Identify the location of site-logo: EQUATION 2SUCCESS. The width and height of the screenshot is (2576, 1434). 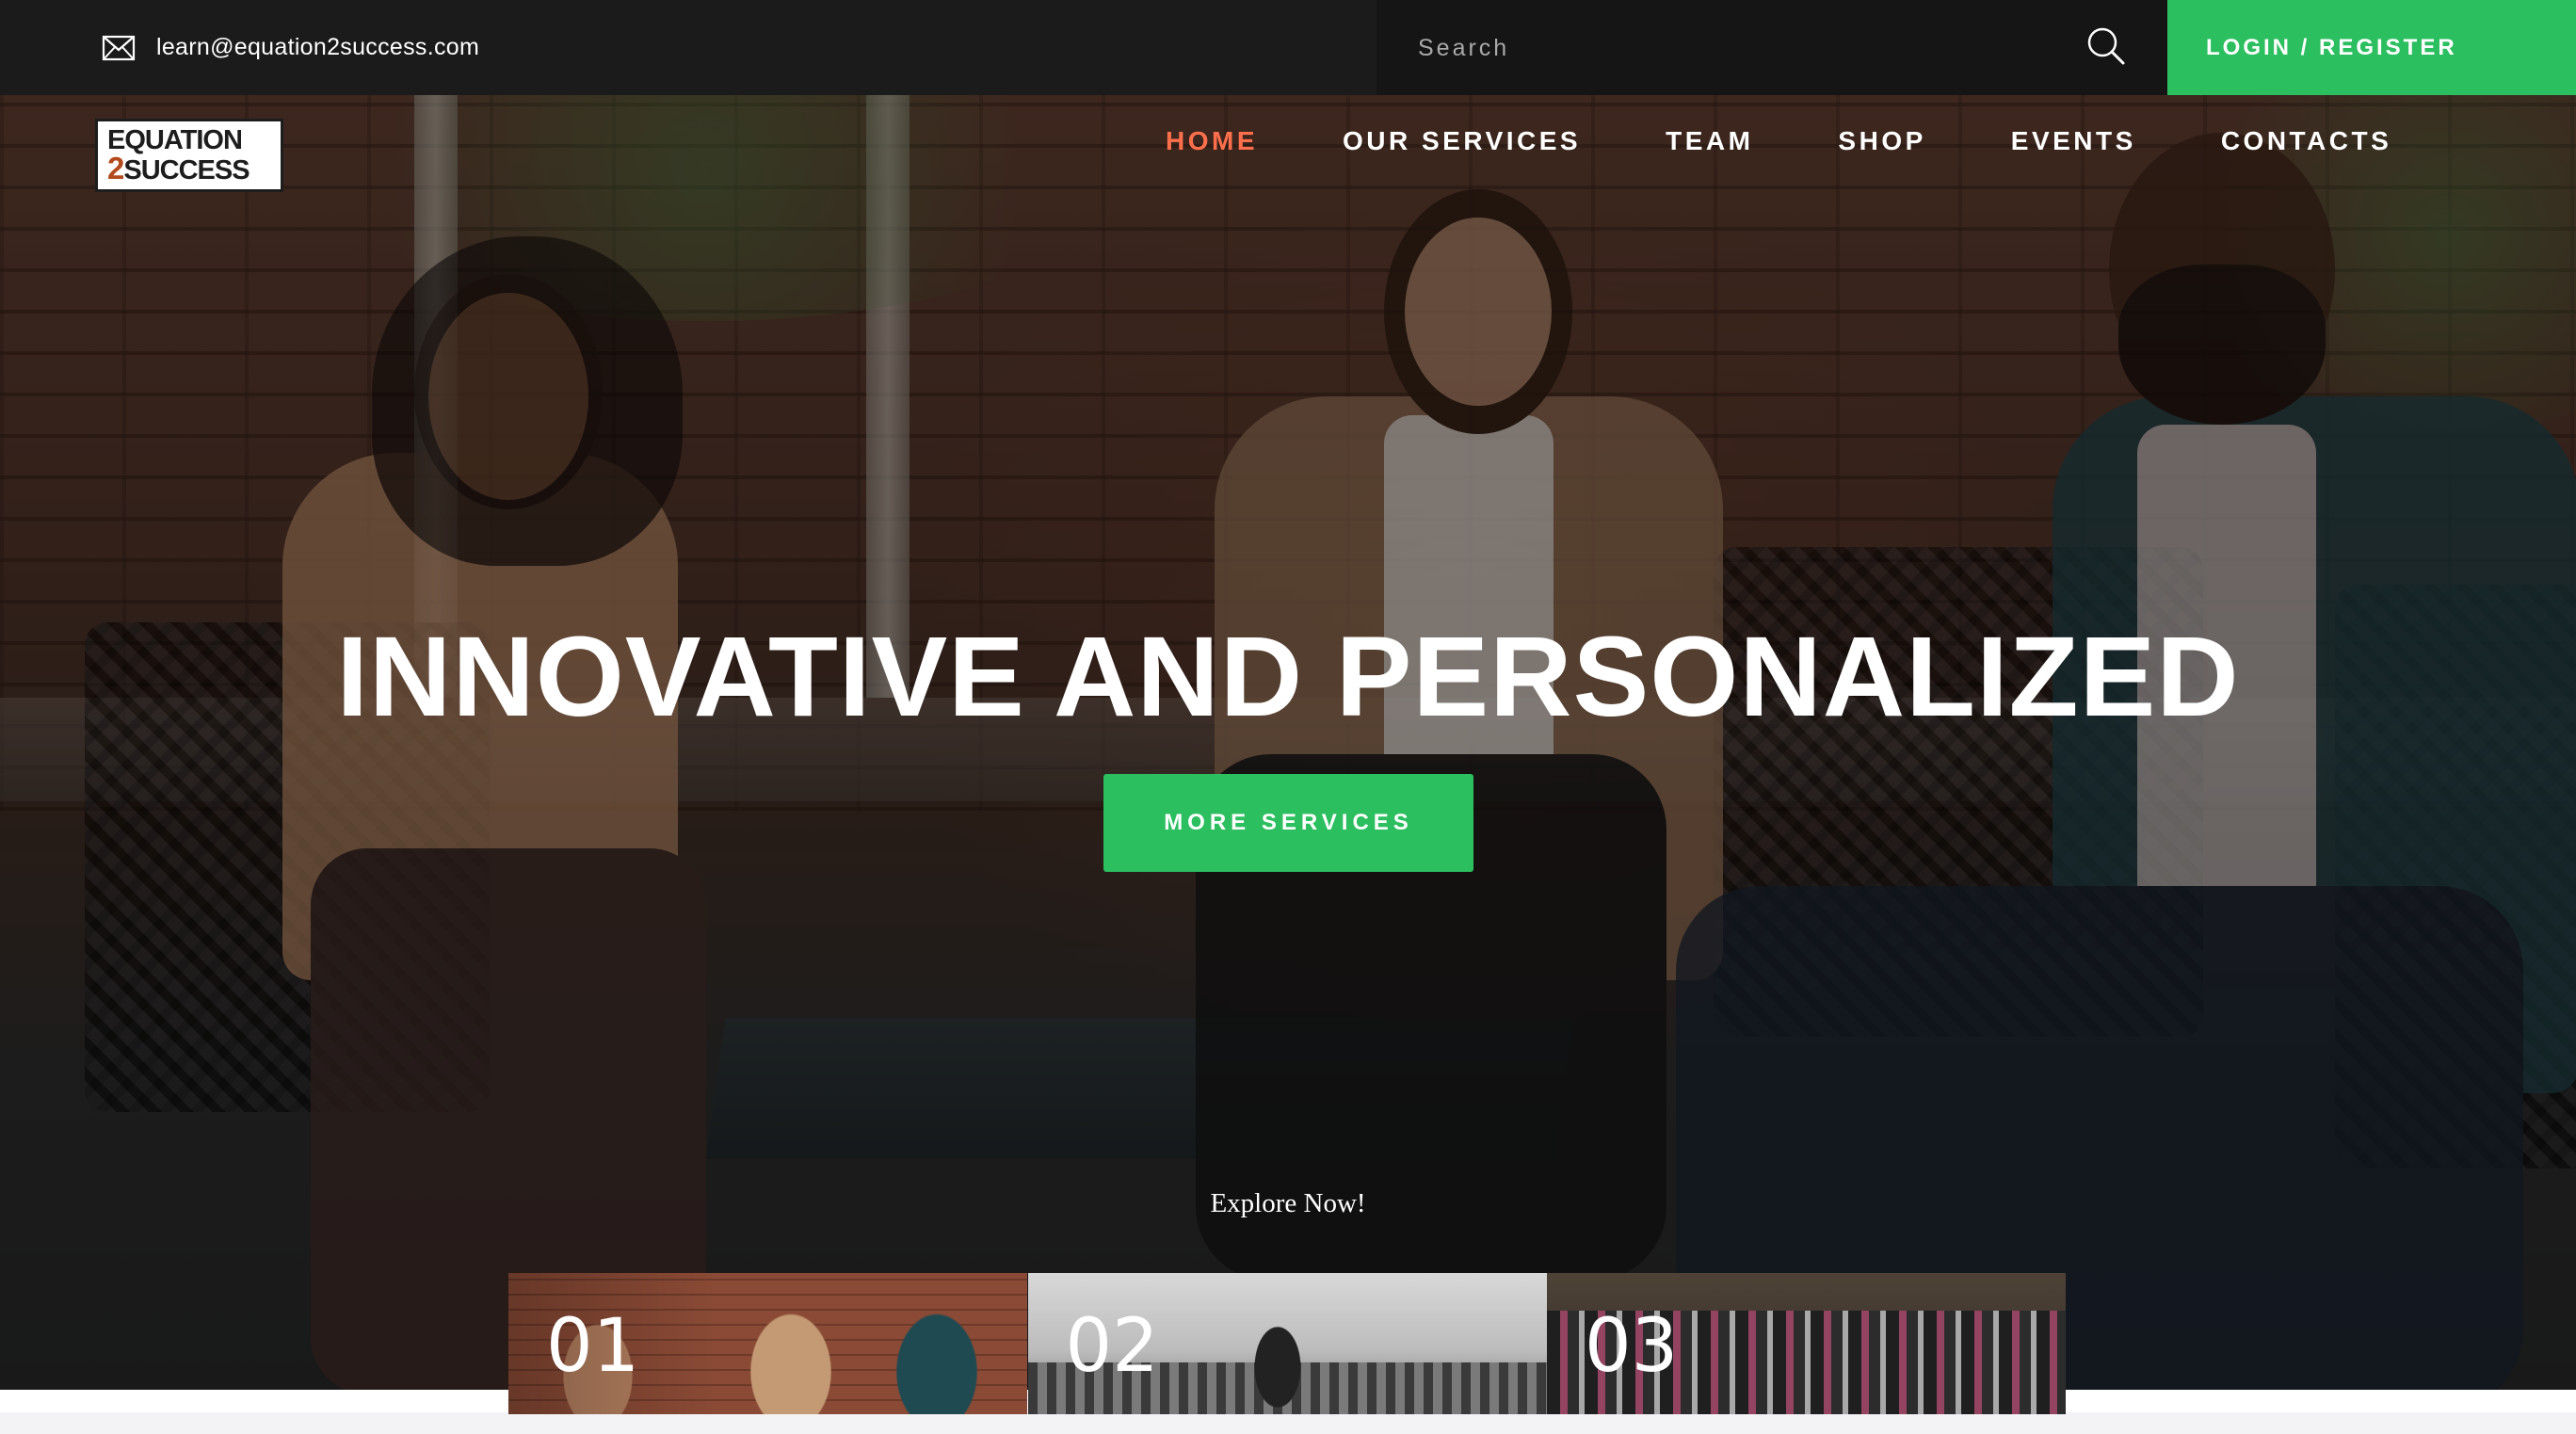
(189, 156).